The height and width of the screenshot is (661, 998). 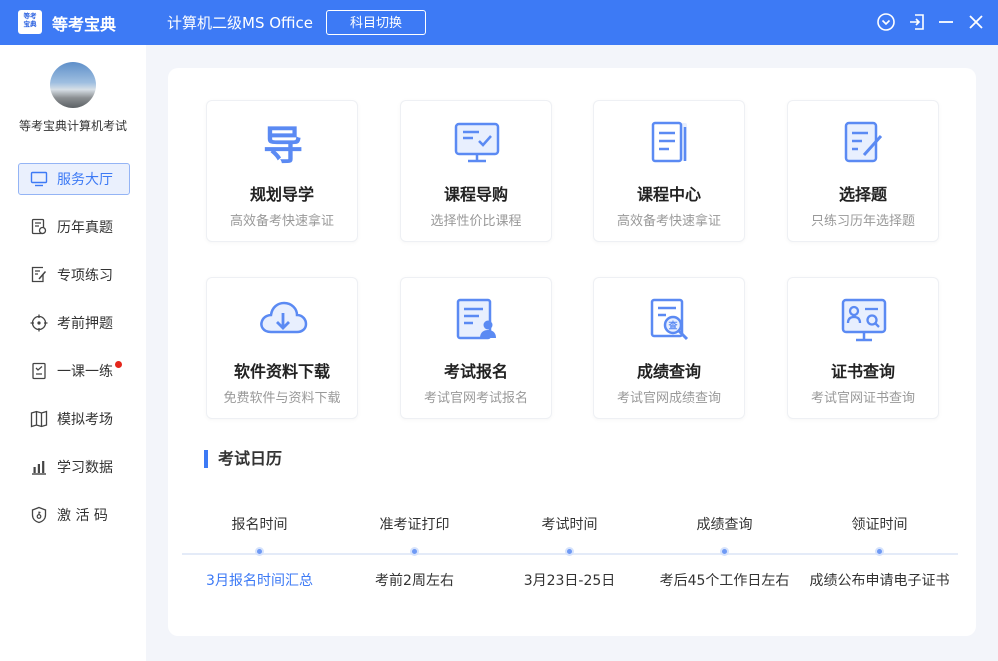 I want to click on sidebar-nav: 服务大厅 历年真题 专项练习 考前押题 一课一练 模拟考场 学习数据 激 活 码, so click(x=74, y=355).